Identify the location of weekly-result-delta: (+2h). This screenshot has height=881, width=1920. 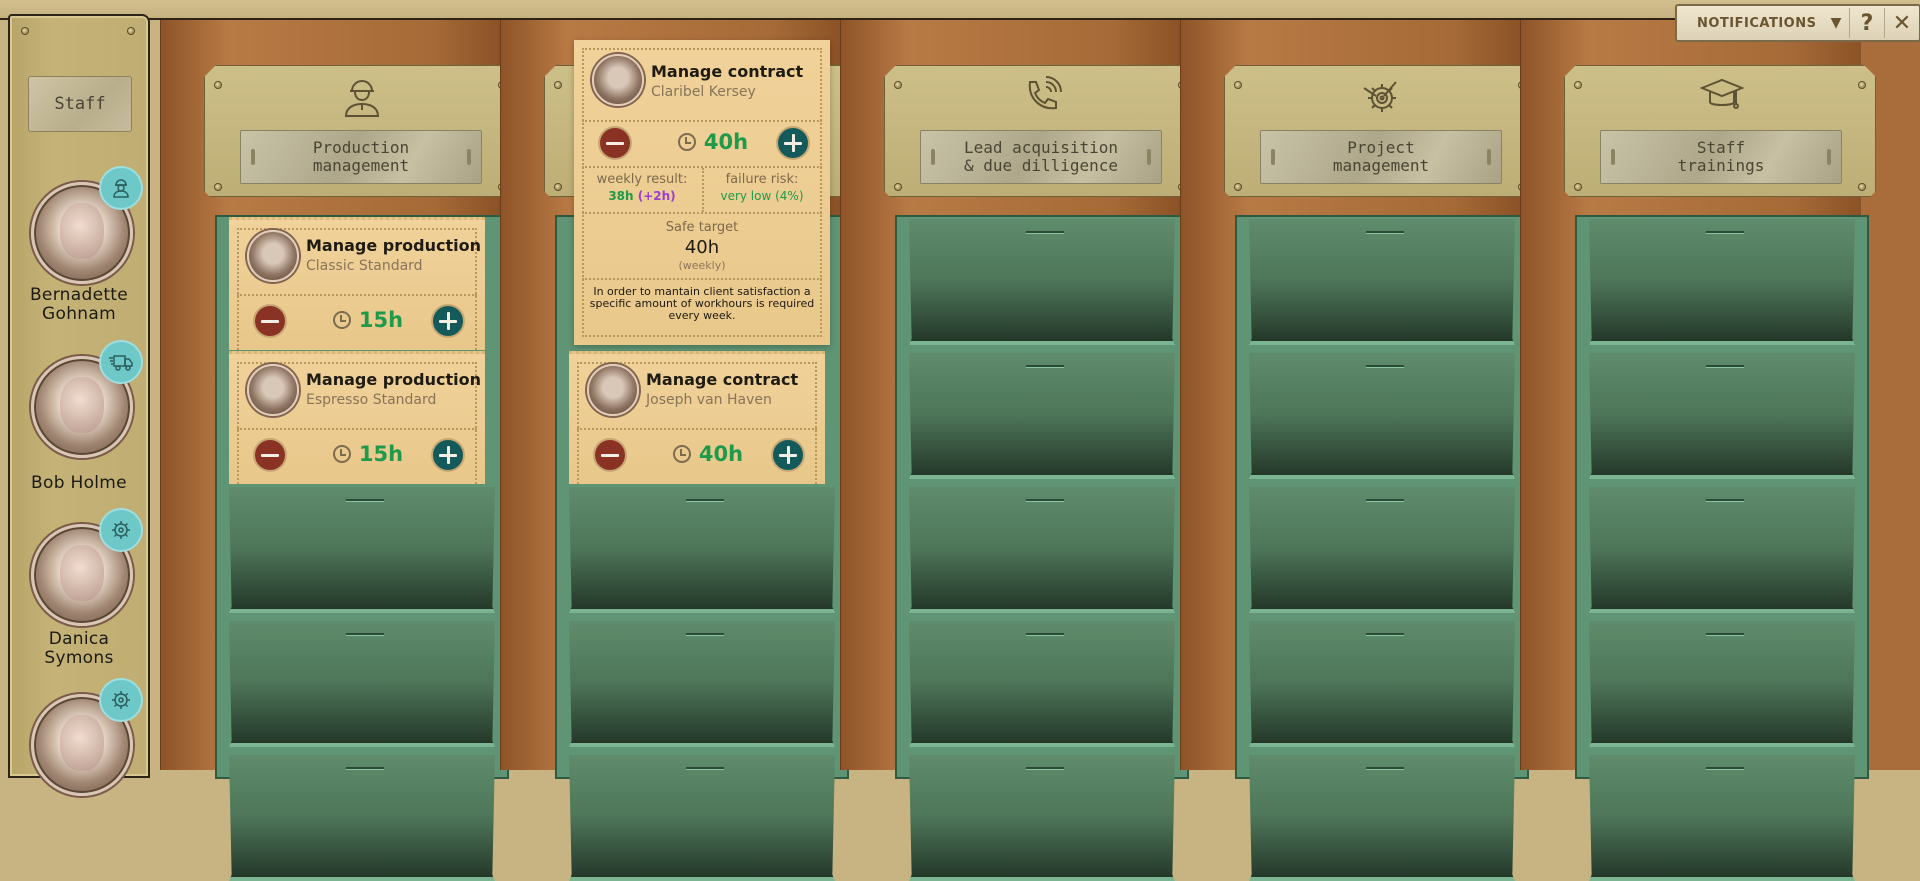
(656, 196).